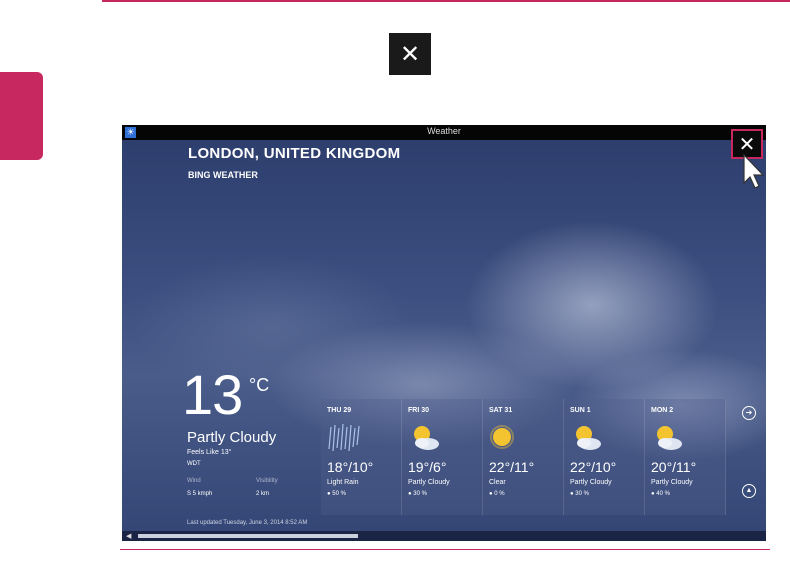  Describe the element at coordinates (343, 482) in the screenshot. I see `forecast-condition: Light Rain` at that location.